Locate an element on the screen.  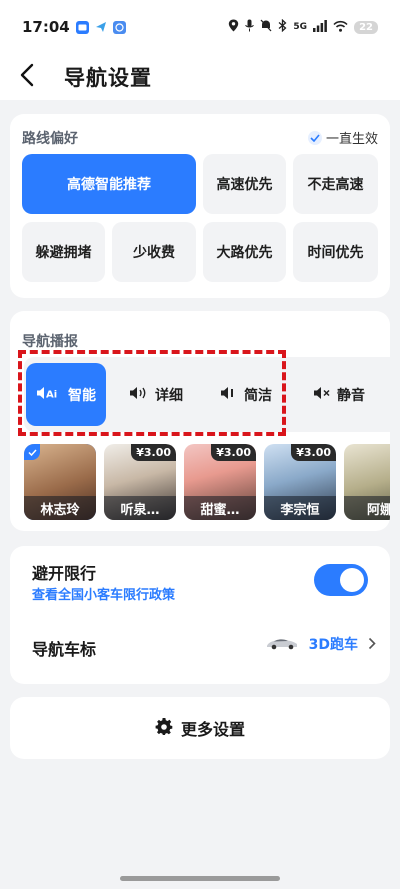
broadcast-mode-detailed: 详细 is located at coordinates (156, 394).